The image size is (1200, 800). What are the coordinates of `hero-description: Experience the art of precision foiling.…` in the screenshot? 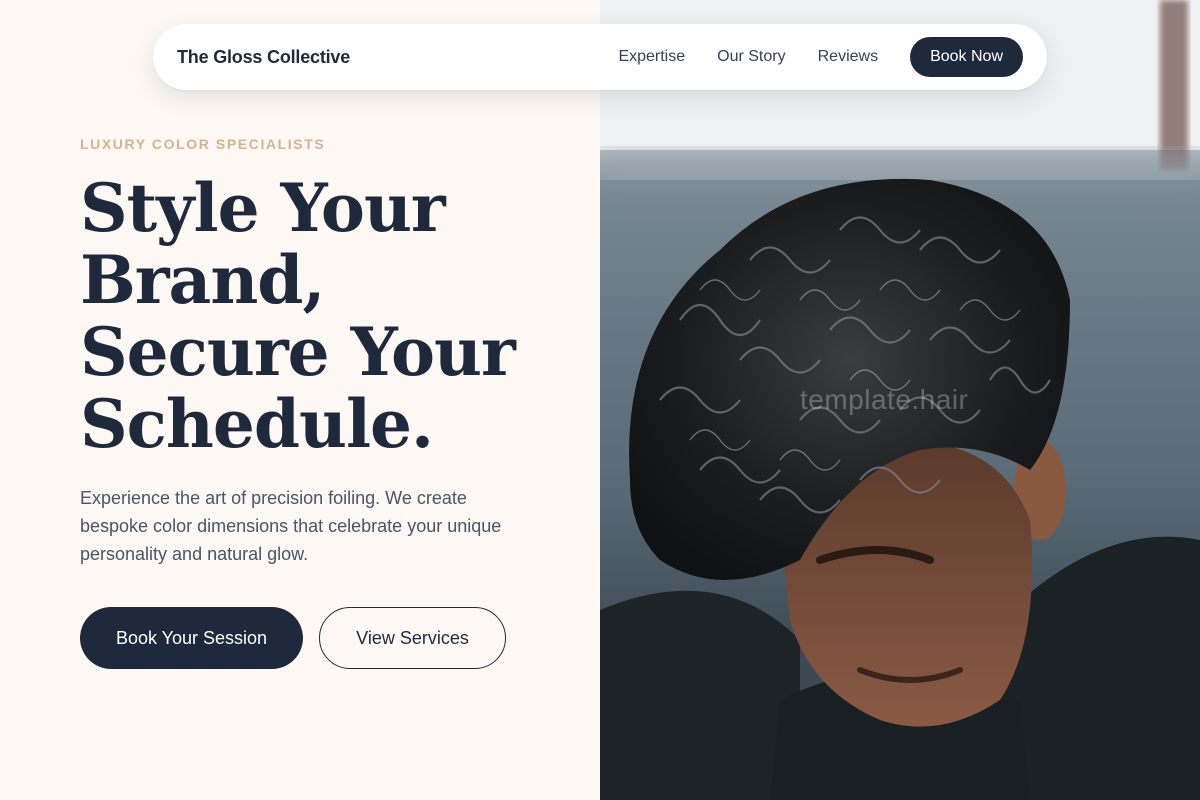 It's located at (291, 526).